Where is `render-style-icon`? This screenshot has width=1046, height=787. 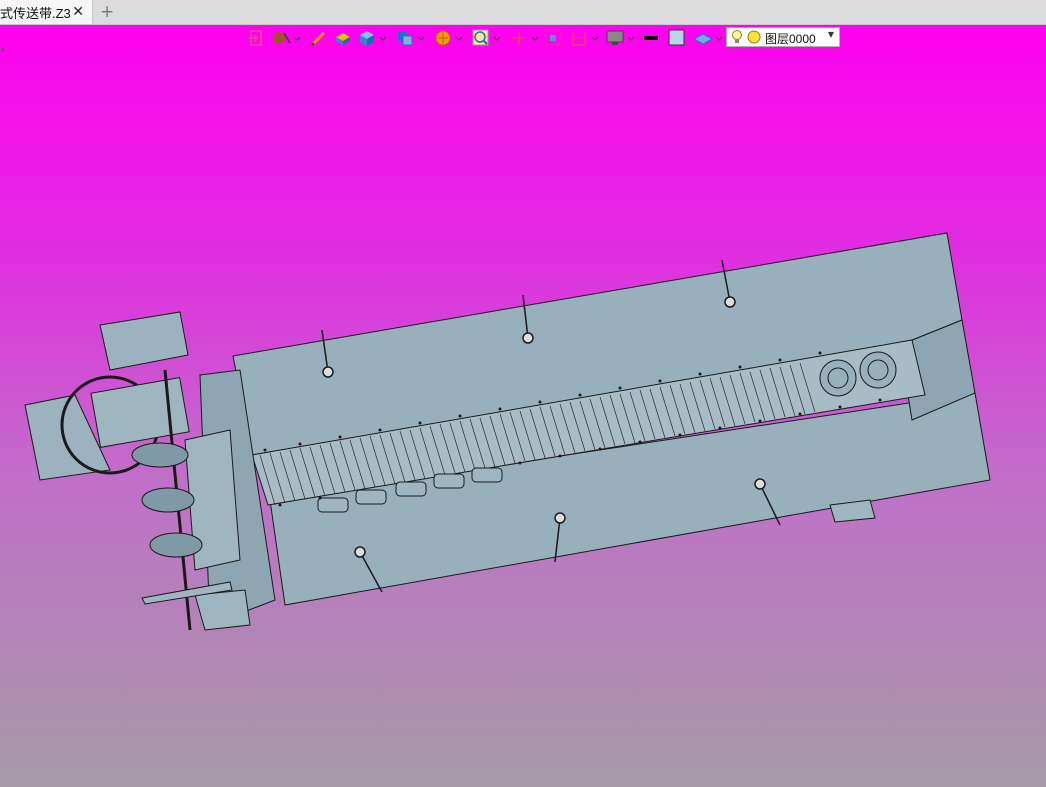 render-style-icon is located at coordinates (447, 38).